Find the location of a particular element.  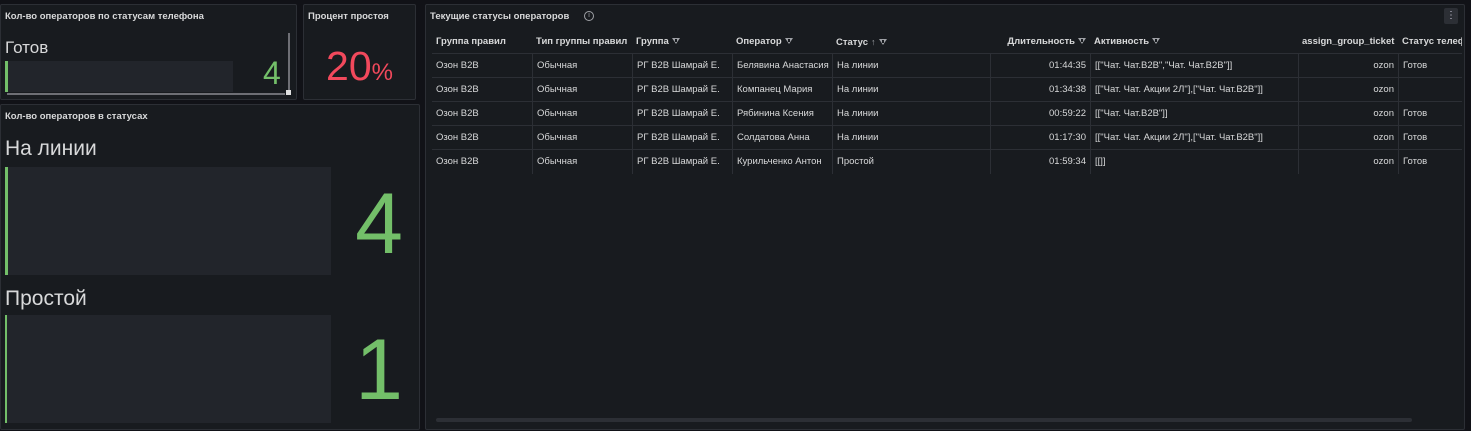

table-cell: 01:34:38 is located at coordinates (1040, 90).